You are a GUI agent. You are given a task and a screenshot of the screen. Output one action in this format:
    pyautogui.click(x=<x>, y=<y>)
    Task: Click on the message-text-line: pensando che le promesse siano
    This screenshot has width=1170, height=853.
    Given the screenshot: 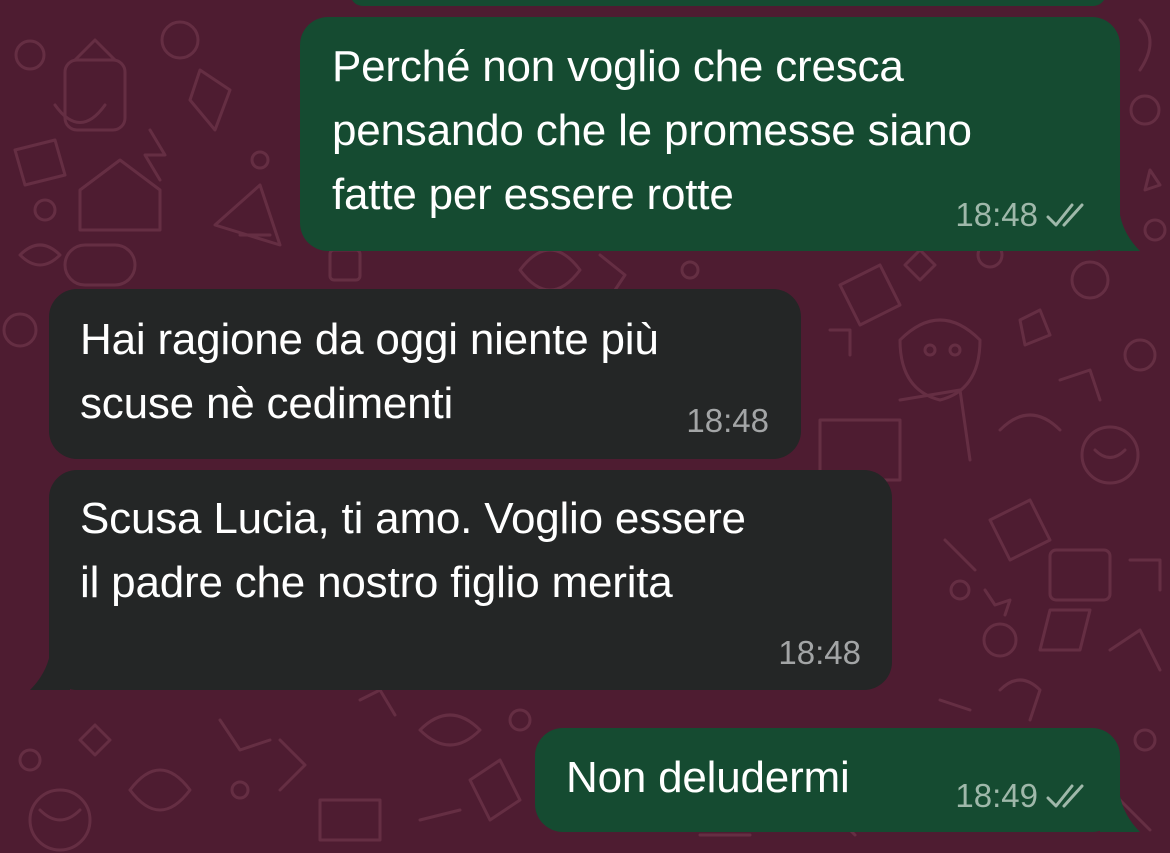 What is the action you would take?
    pyautogui.click(x=652, y=130)
    